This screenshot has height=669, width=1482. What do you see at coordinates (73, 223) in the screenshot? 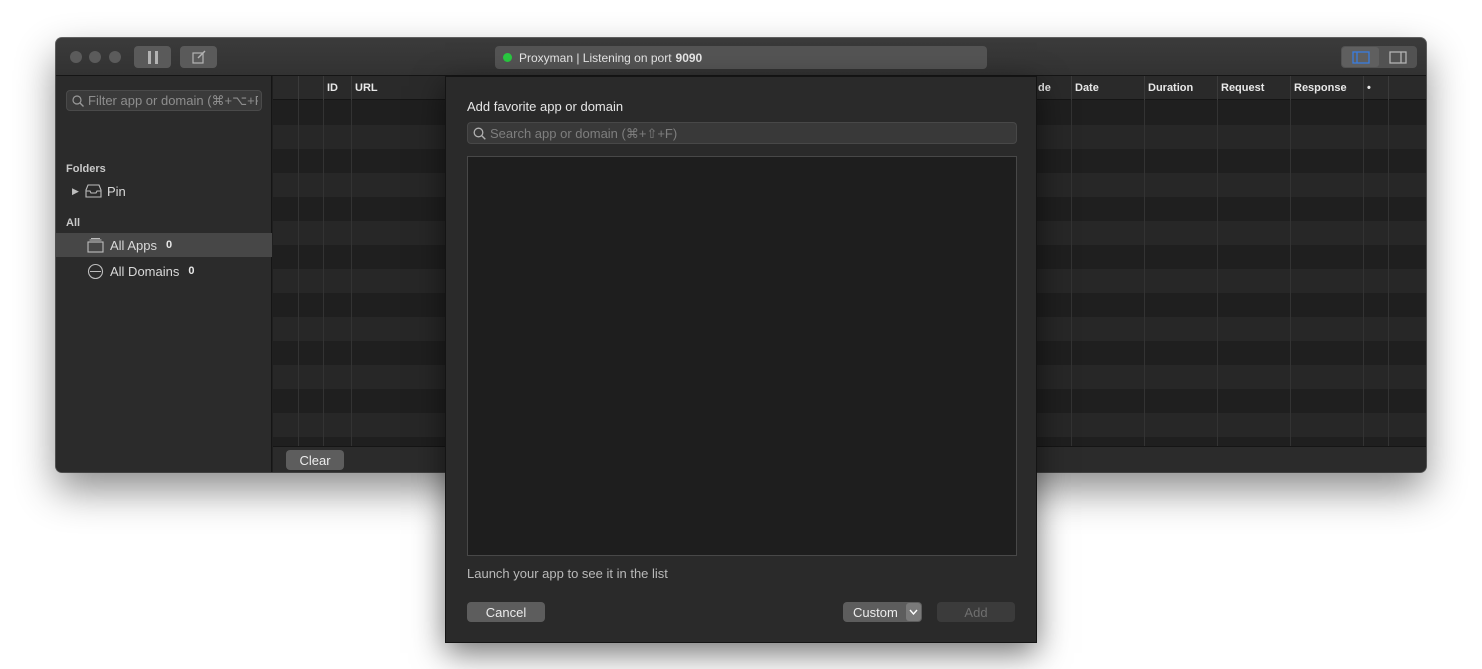
I see `all-heading: All` at bounding box center [73, 223].